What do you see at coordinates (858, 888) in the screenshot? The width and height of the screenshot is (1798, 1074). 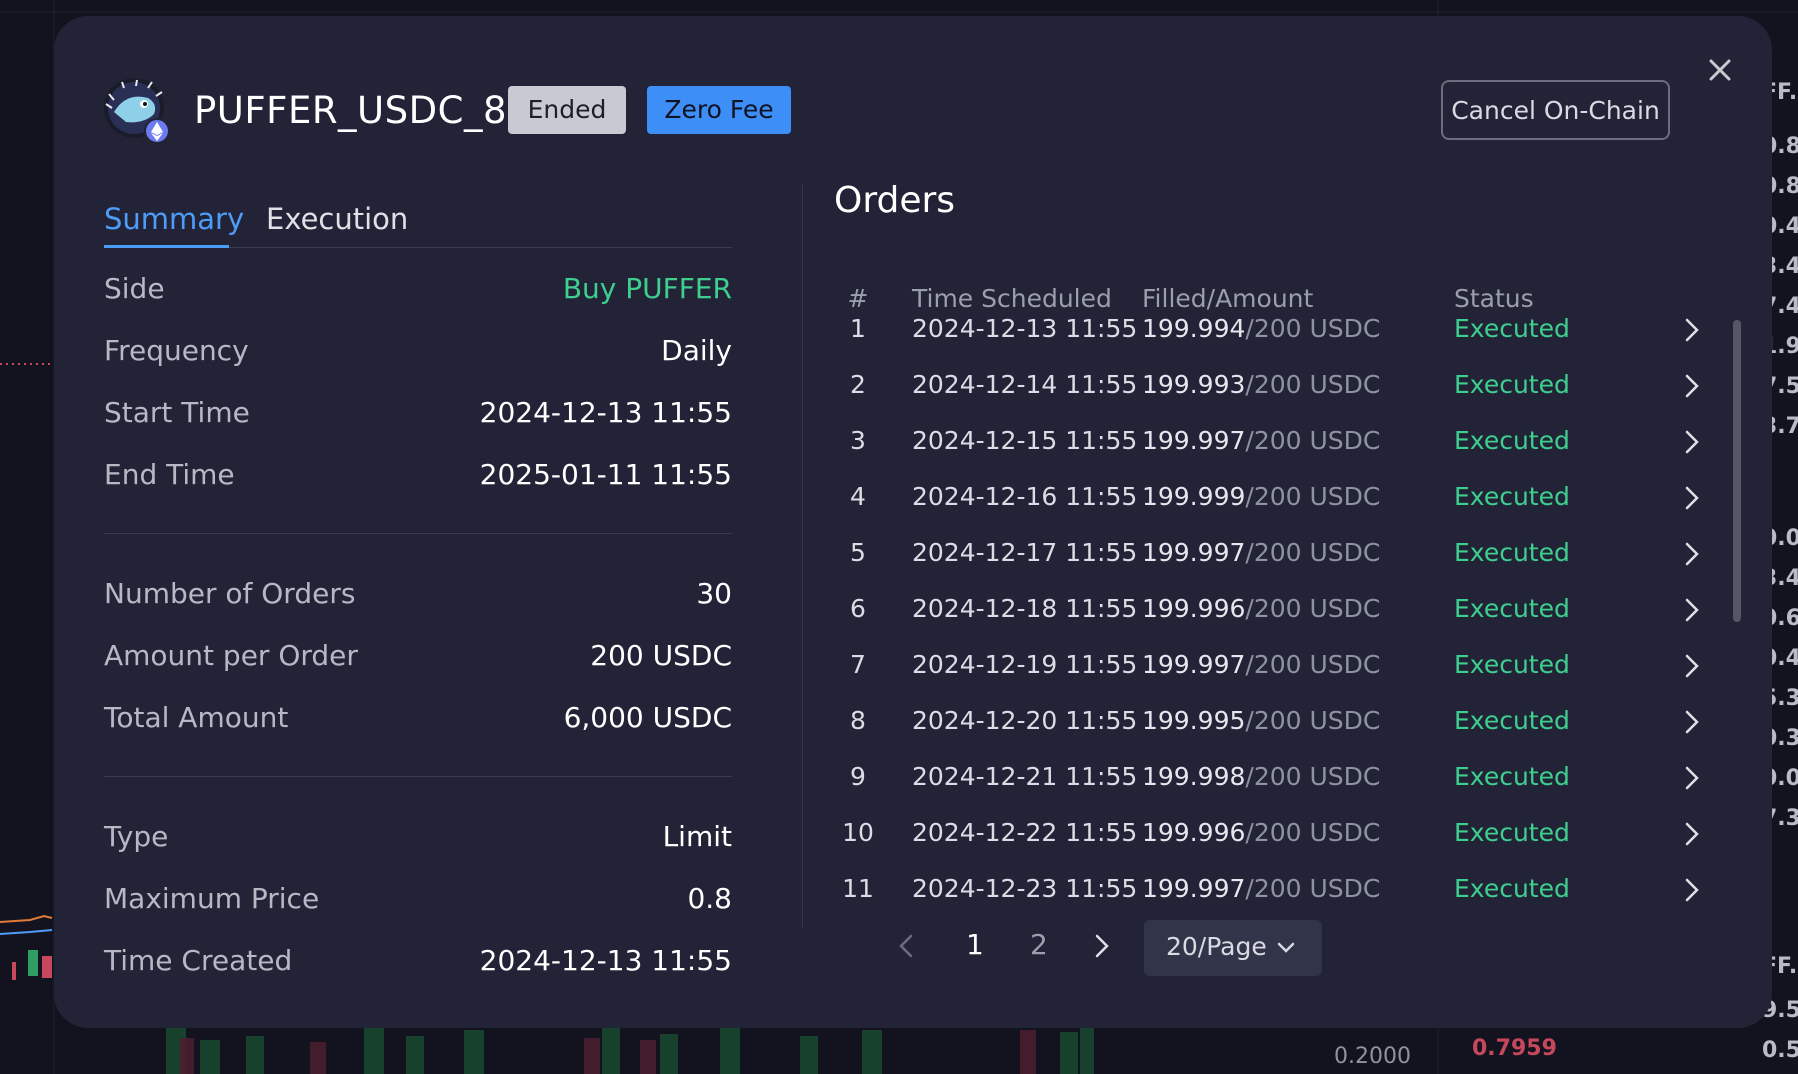 I see `order-number: 11` at bounding box center [858, 888].